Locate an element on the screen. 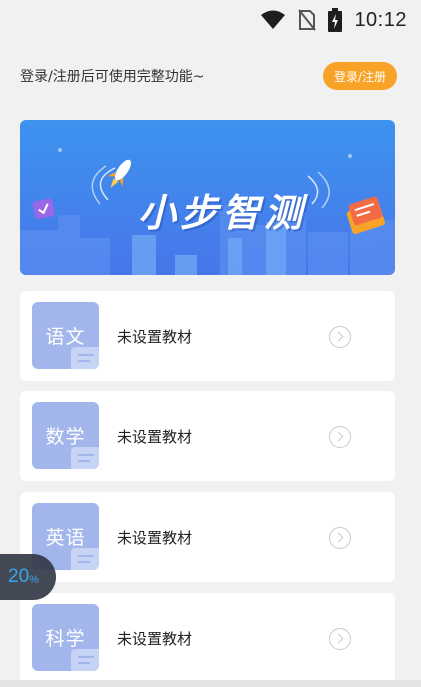 Image resolution: width=421 pixels, height=687 pixels. subject-card-science: 科学 未设置教材 is located at coordinates (207, 638).